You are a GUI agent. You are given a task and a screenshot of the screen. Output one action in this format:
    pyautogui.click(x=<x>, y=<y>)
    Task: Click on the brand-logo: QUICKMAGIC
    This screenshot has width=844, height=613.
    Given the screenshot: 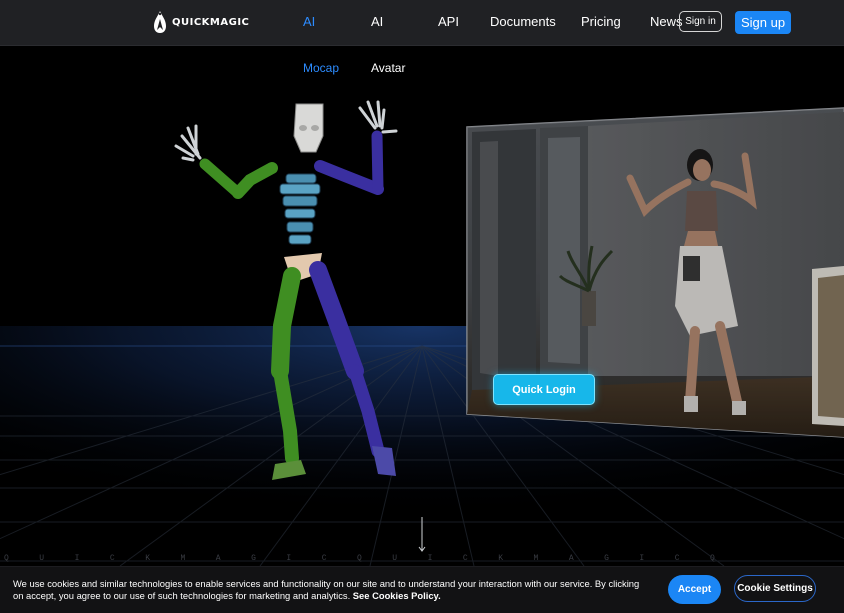 What is the action you would take?
    pyautogui.click(x=200, y=22)
    